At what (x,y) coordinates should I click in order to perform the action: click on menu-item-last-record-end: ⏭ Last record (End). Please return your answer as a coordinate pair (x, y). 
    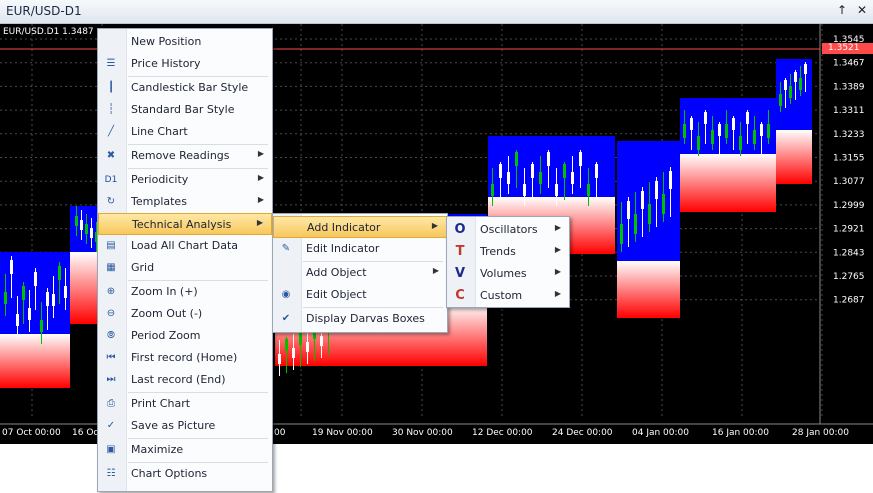
    Looking at the image, I should click on (185, 380).